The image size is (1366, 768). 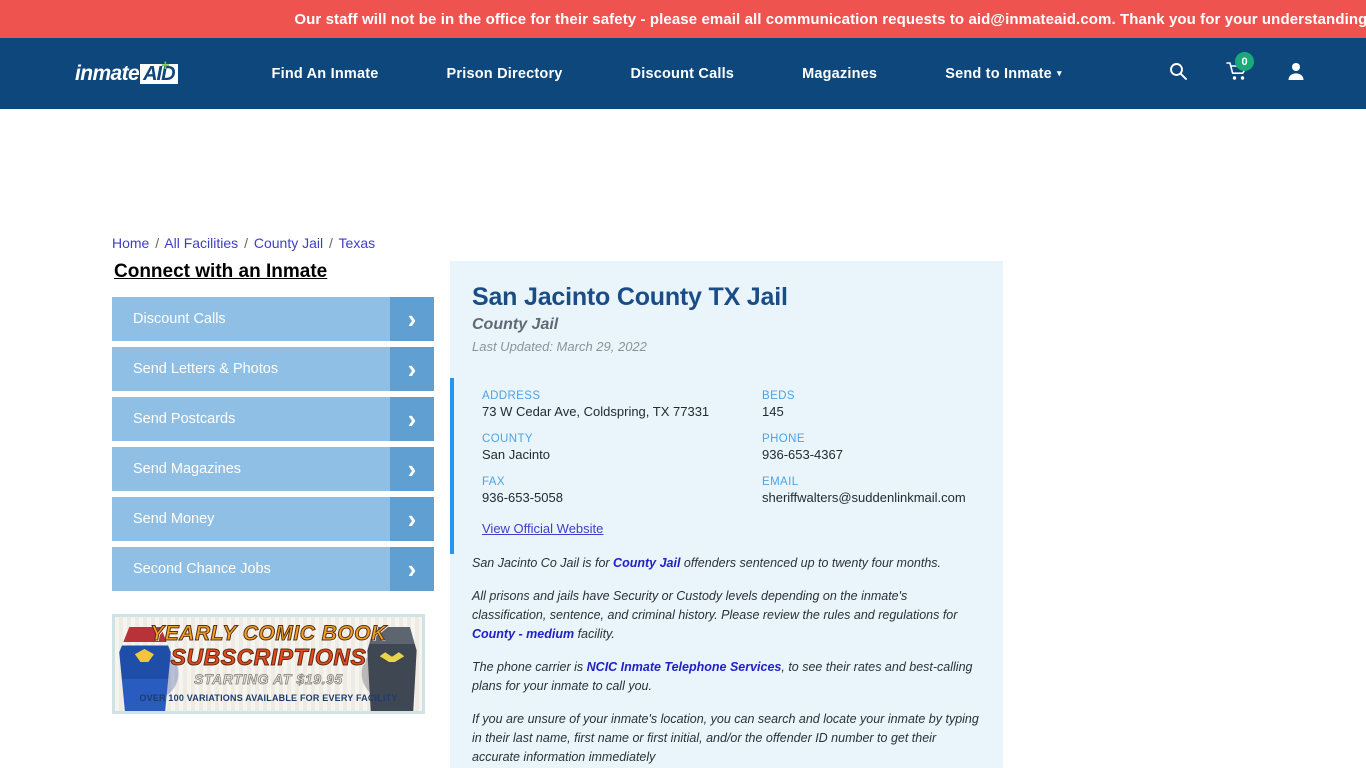 I want to click on nav-item-send-to-inmate: Send to Inmate ▾, so click(x=1003, y=74).